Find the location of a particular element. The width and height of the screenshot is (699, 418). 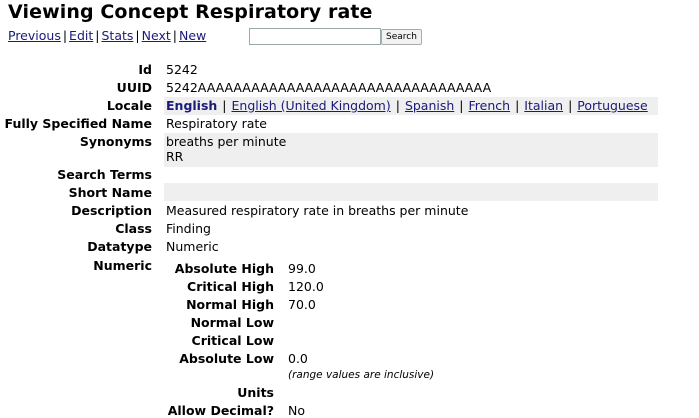

normal-high-label: Normal High is located at coordinates (230, 304).